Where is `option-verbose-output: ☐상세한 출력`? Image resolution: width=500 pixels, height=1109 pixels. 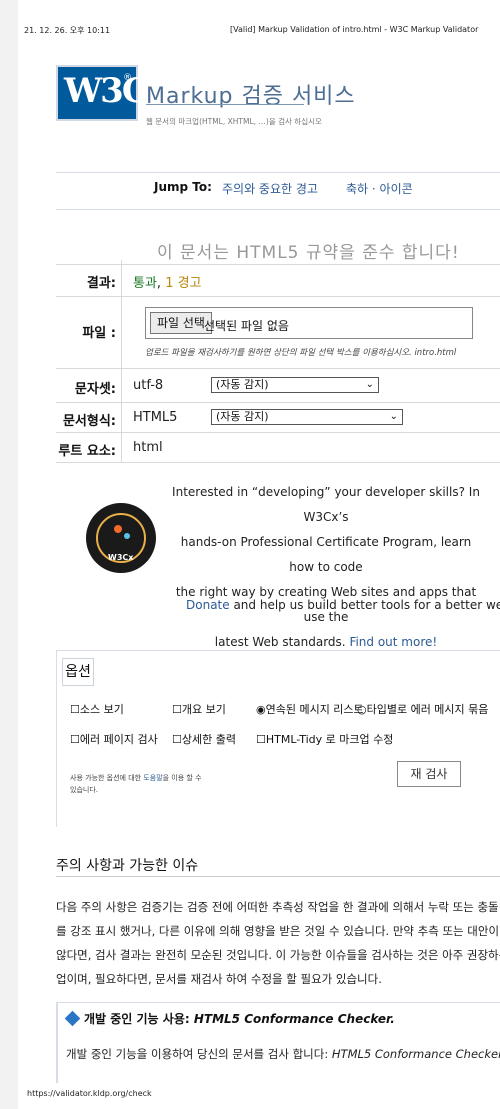 option-verbose-output: ☐상세한 출력 is located at coordinates (204, 739).